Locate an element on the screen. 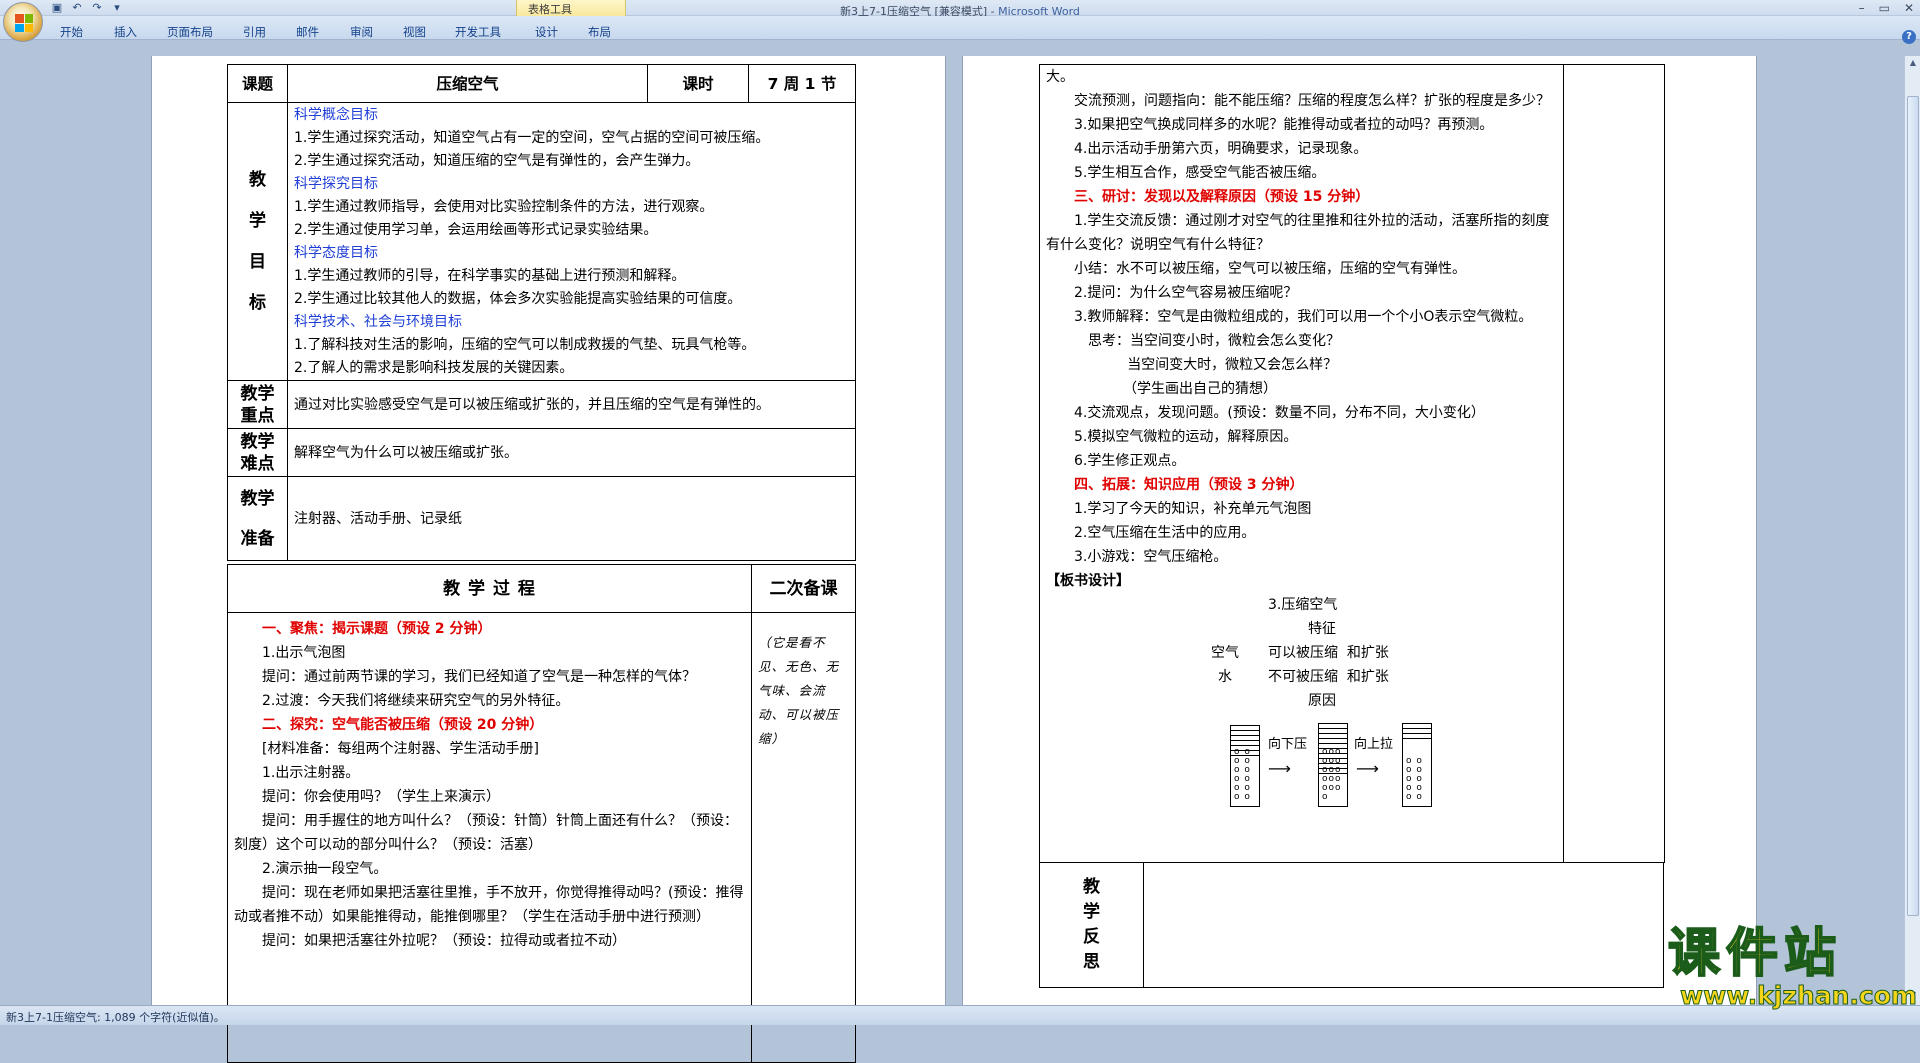 The height and width of the screenshot is (1063, 1920). board-reason: 原因 is located at coordinates (1322, 701).